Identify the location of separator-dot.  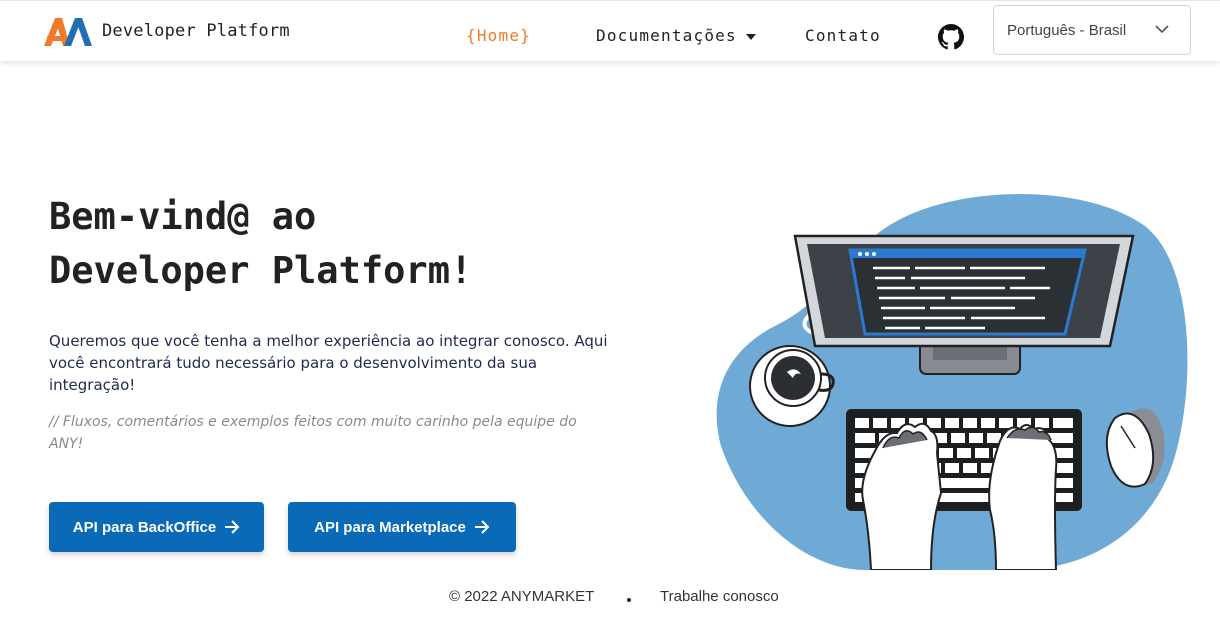
(629, 600).